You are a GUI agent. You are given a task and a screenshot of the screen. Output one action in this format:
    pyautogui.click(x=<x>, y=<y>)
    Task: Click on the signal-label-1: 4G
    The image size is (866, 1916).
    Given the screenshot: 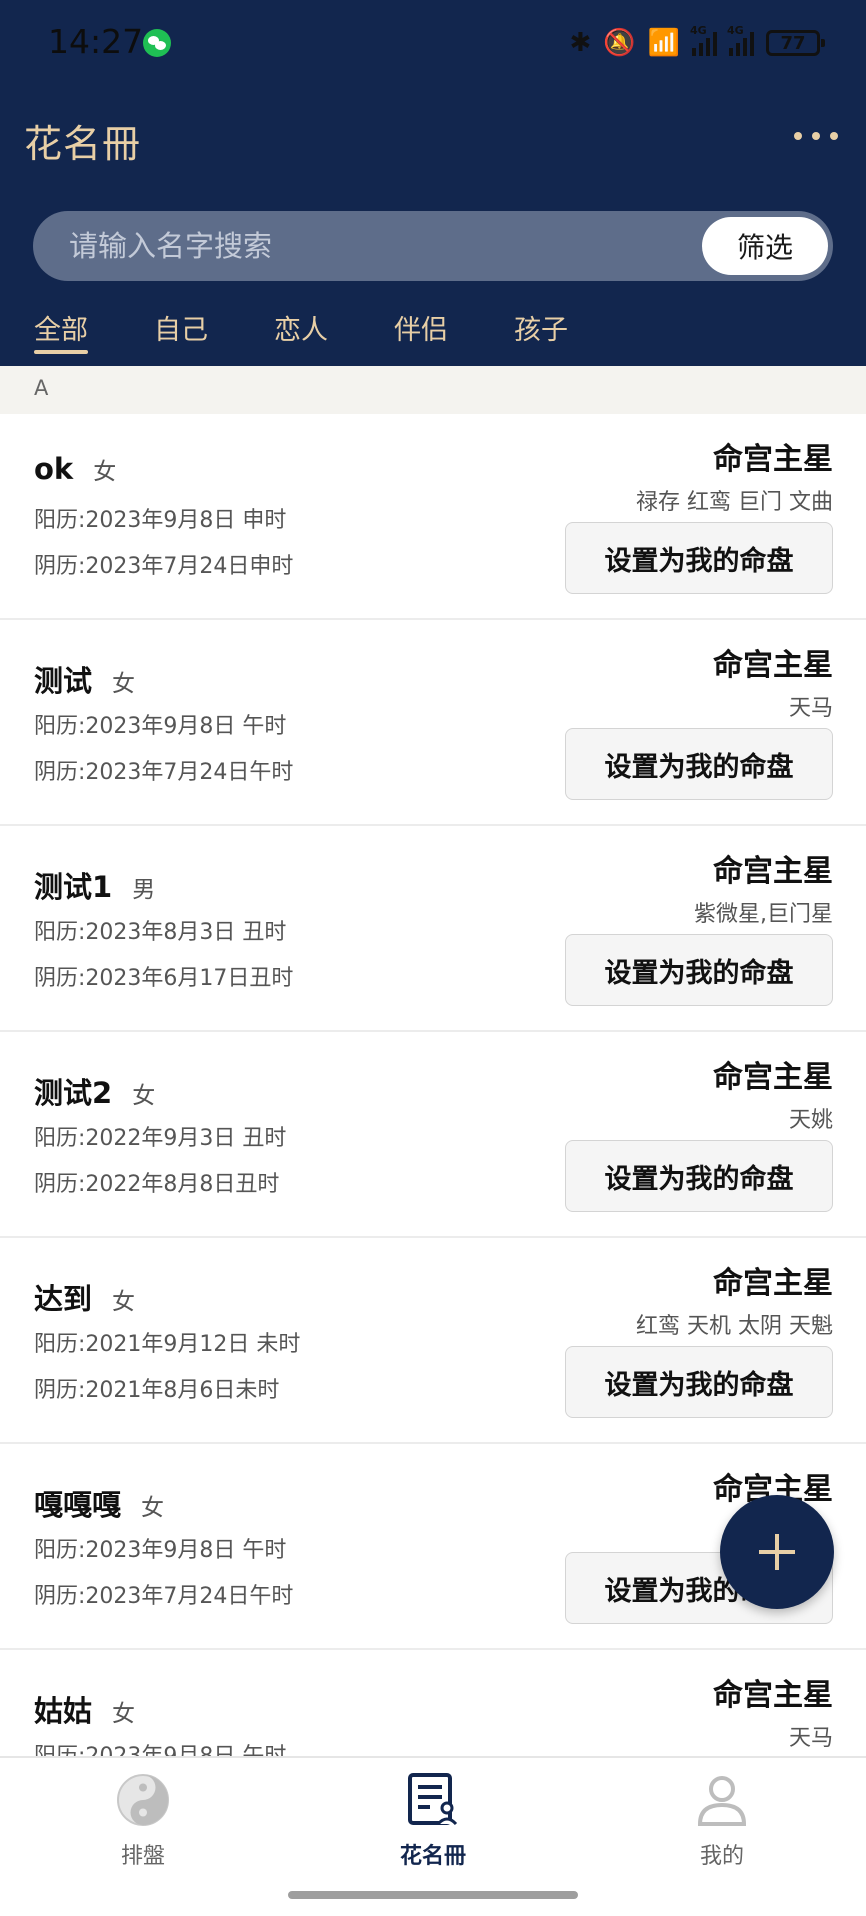 What is the action you would take?
    pyautogui.click(x=698, y=30)
    